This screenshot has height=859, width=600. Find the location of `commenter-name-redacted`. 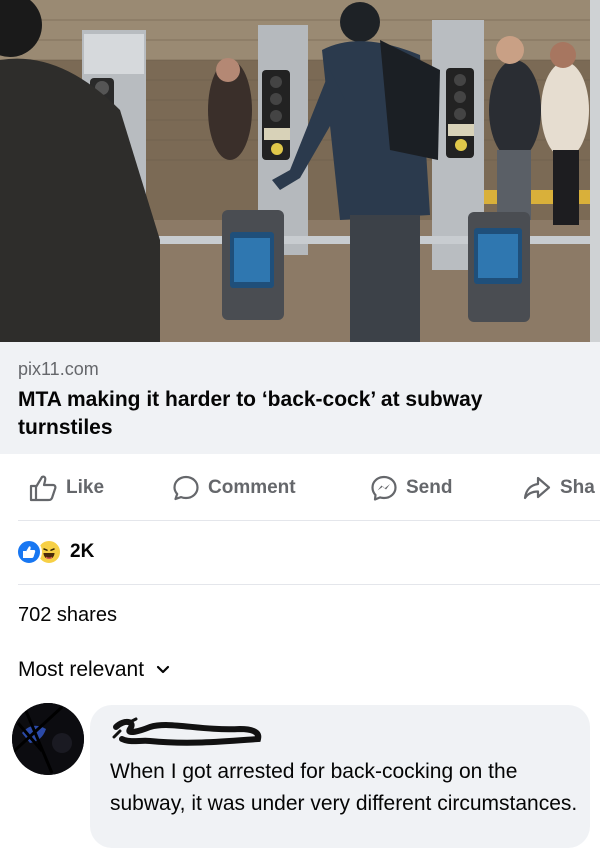

commenter-name-redacted is located at coordinates (187, 731).